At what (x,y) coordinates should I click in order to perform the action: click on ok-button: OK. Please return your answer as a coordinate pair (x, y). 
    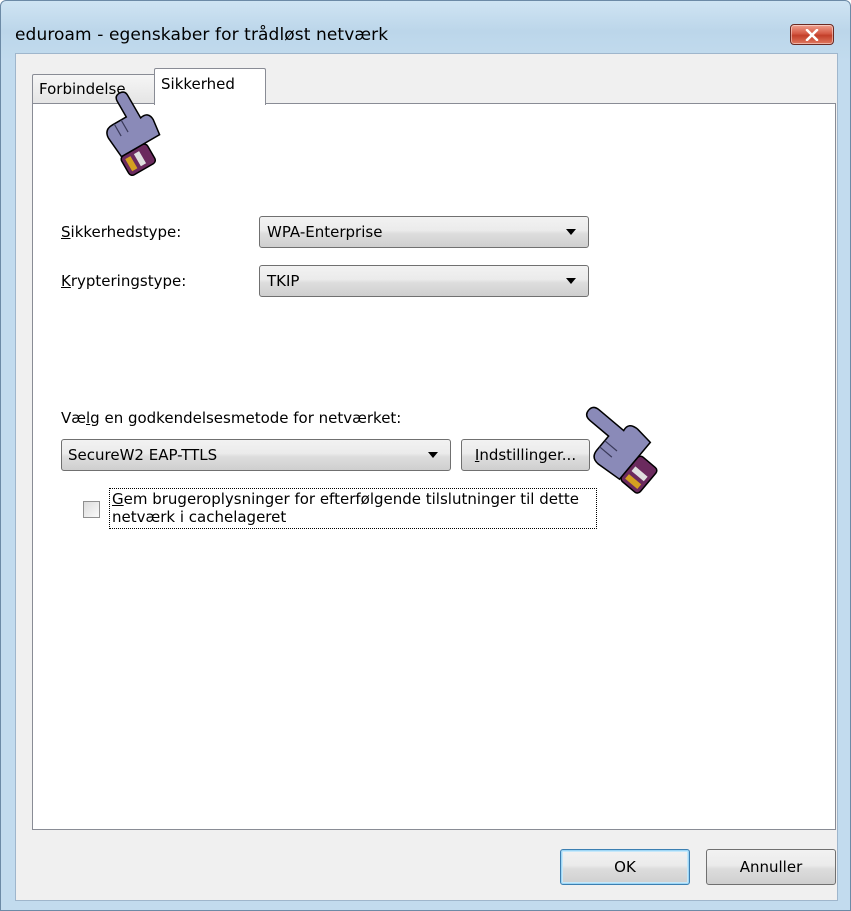
    Looking at the image, I should click on (625, 867).